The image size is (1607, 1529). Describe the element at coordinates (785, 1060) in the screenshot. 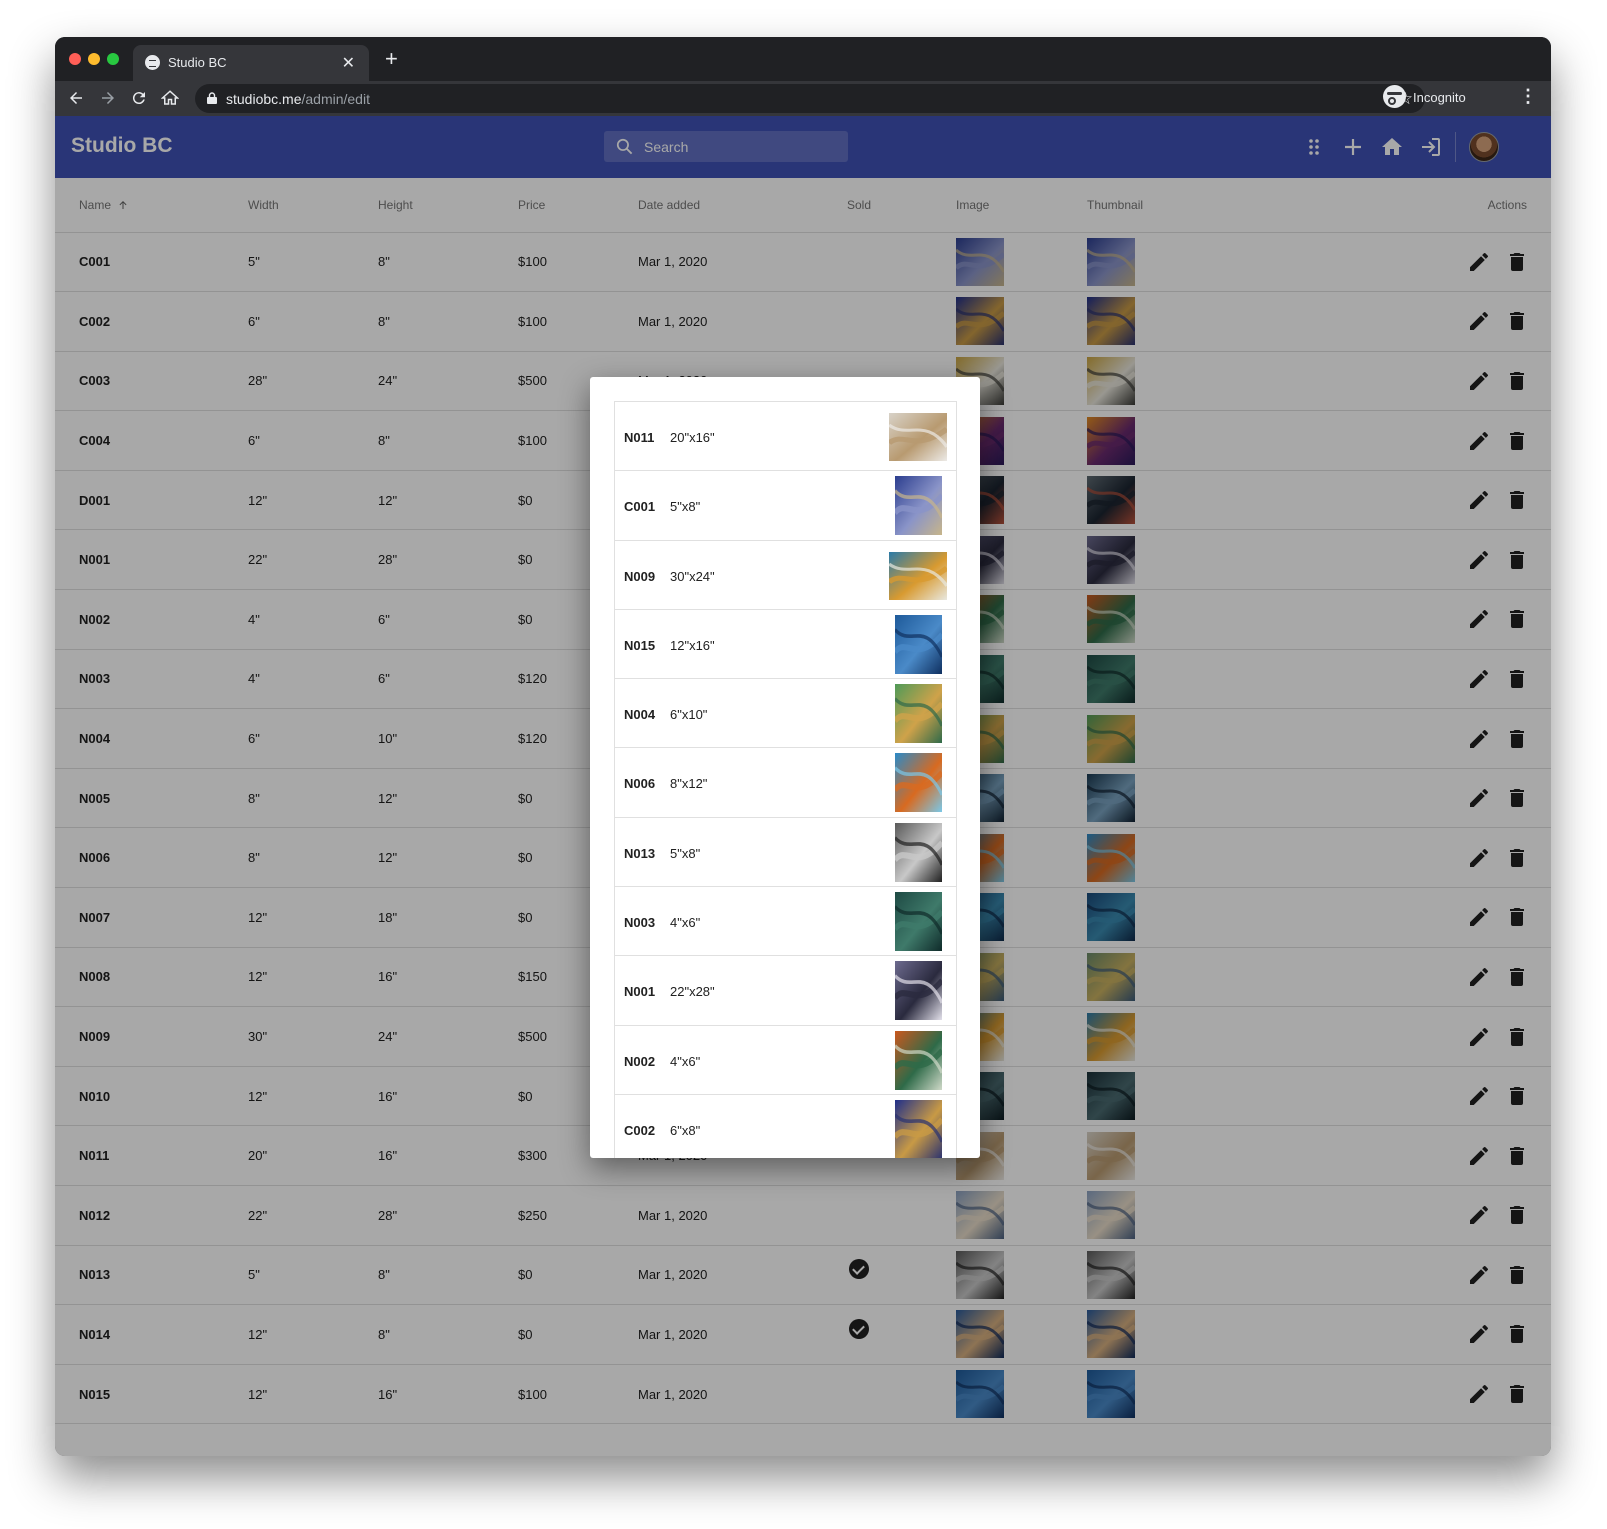

I see `picker-list-item: N002 4"x6"` at that location.